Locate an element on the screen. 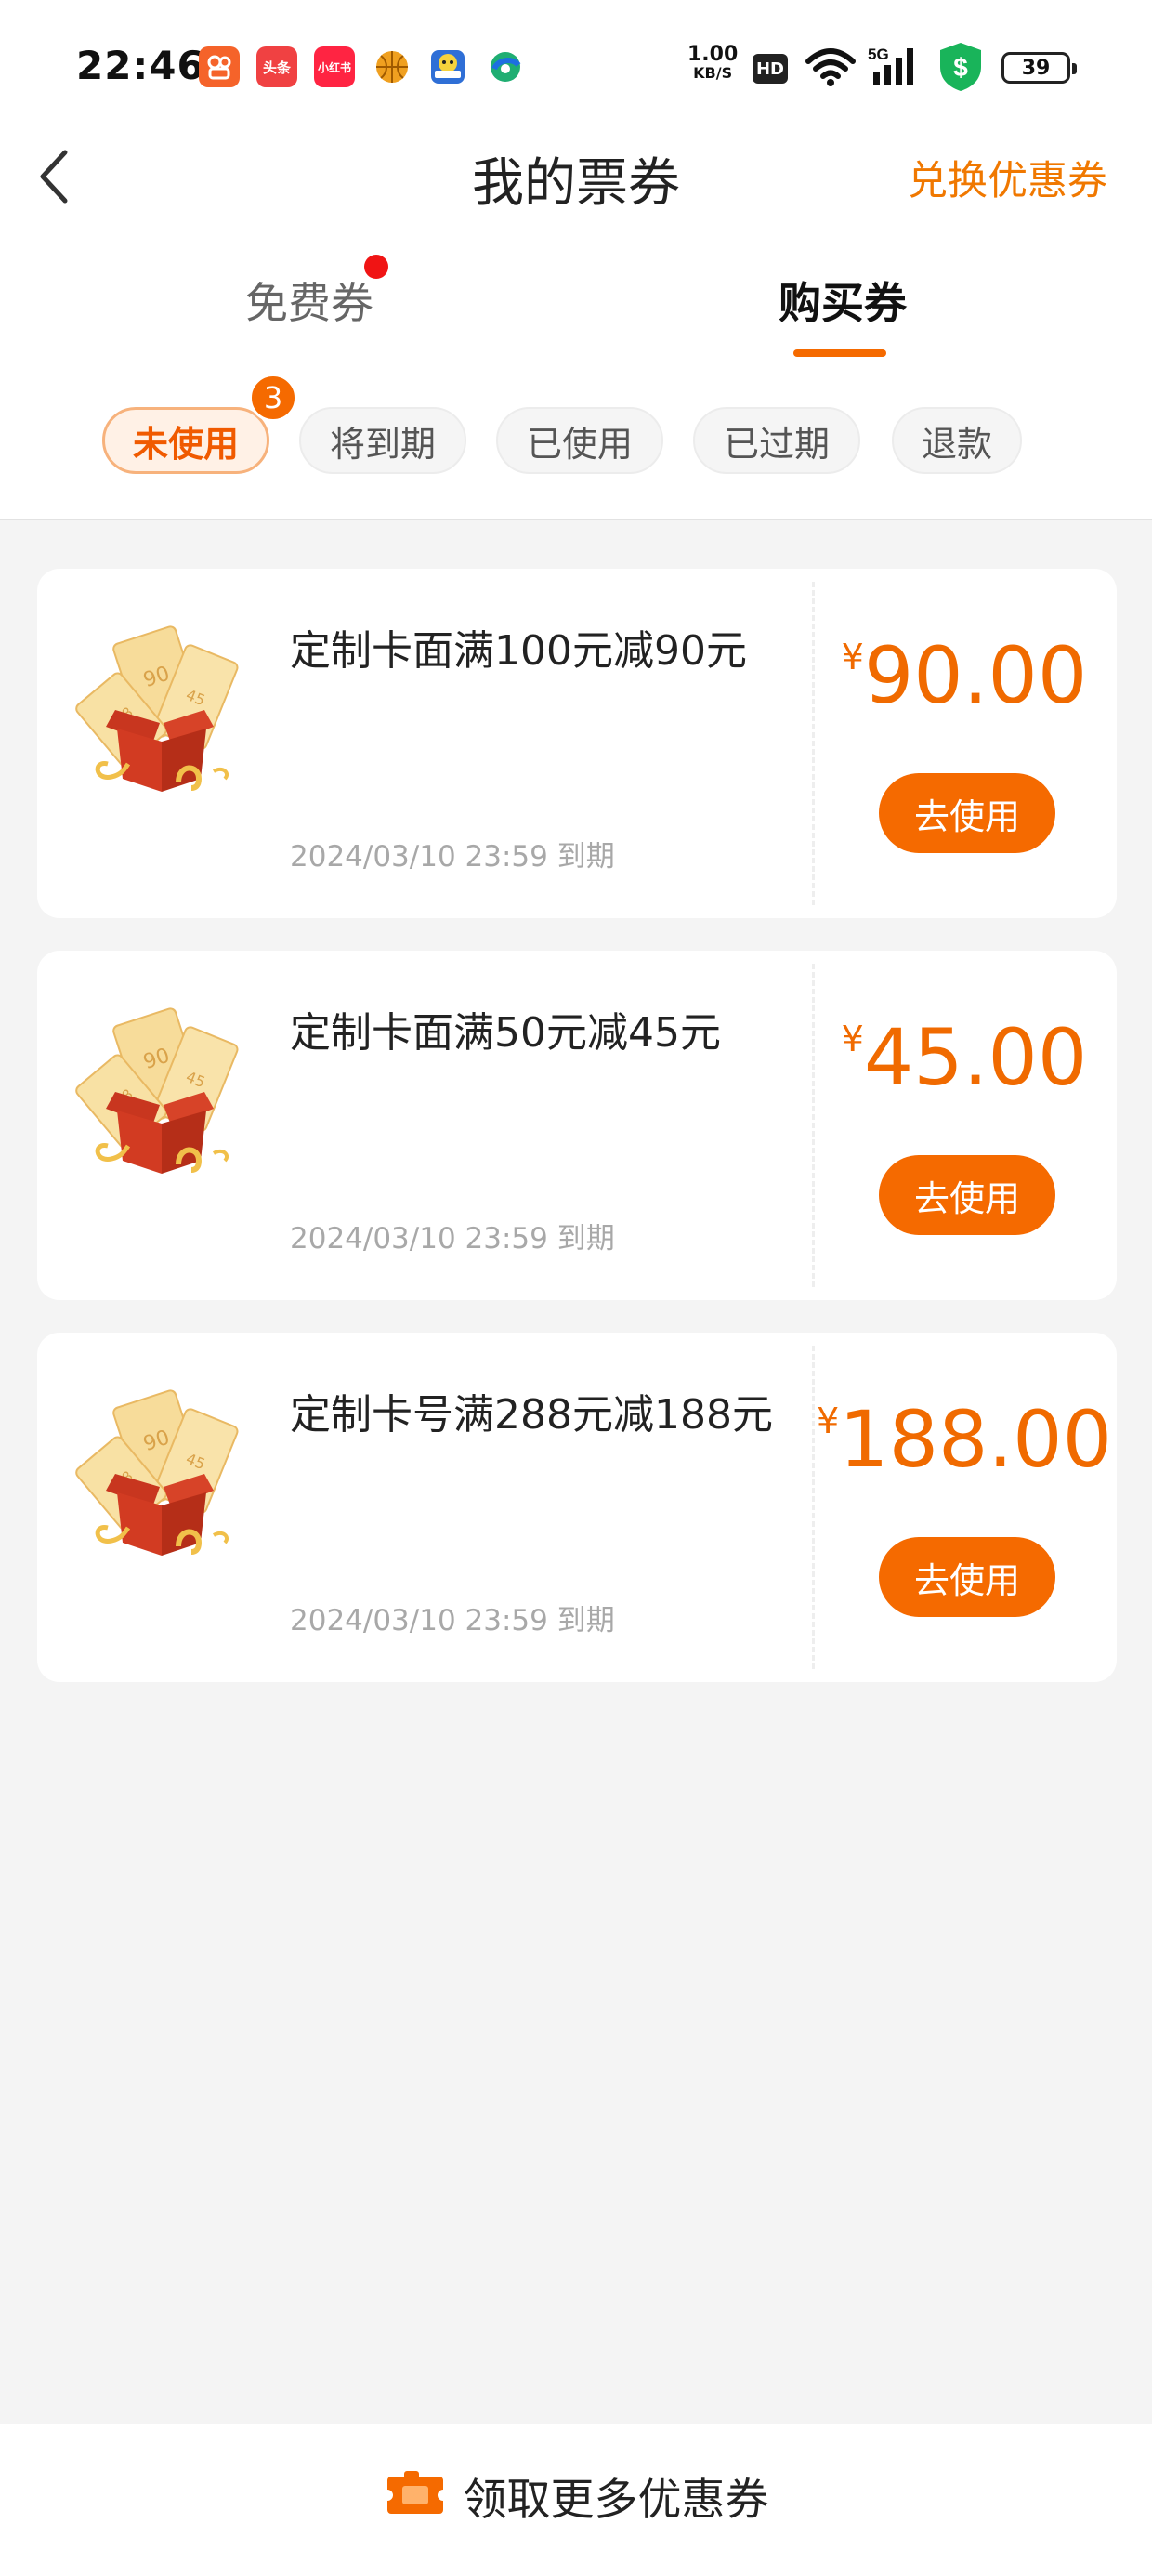 This screenshot has width=1152, height=2576. security-shield-icon: $ is located at coordinates (961, 69).